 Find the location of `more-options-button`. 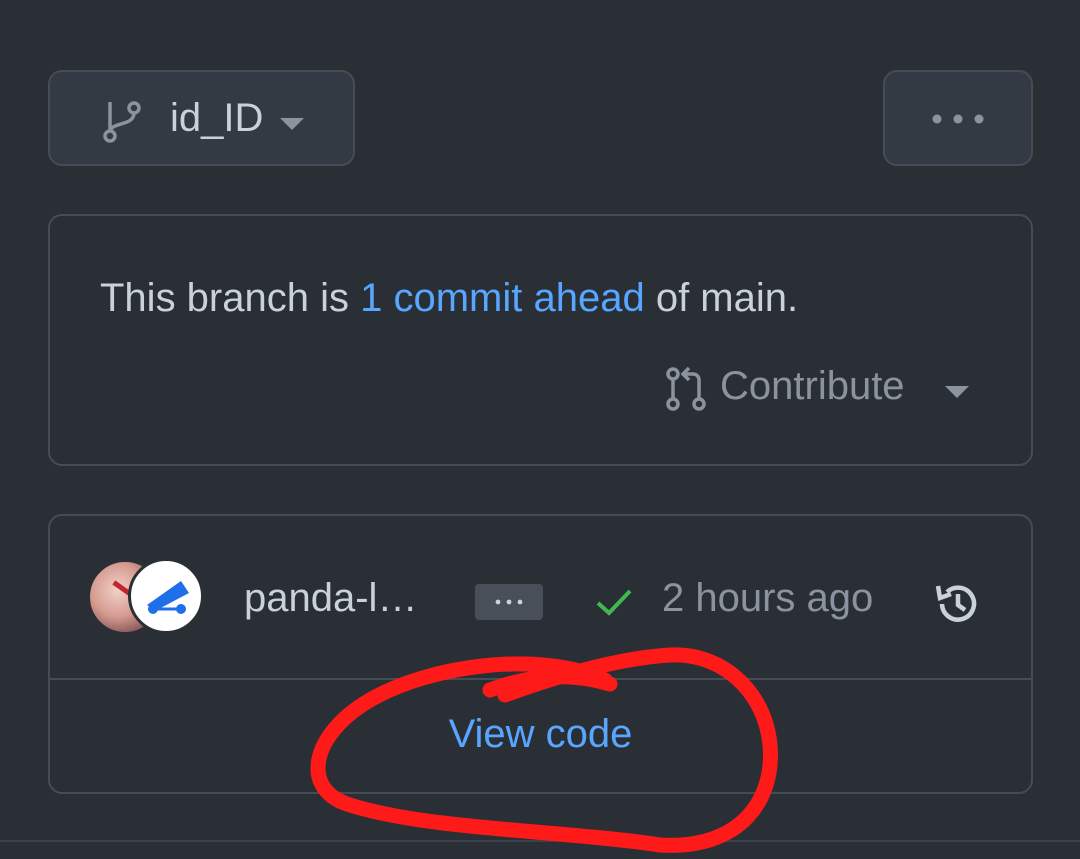

more-options-button is located at coordinates (958, 118).